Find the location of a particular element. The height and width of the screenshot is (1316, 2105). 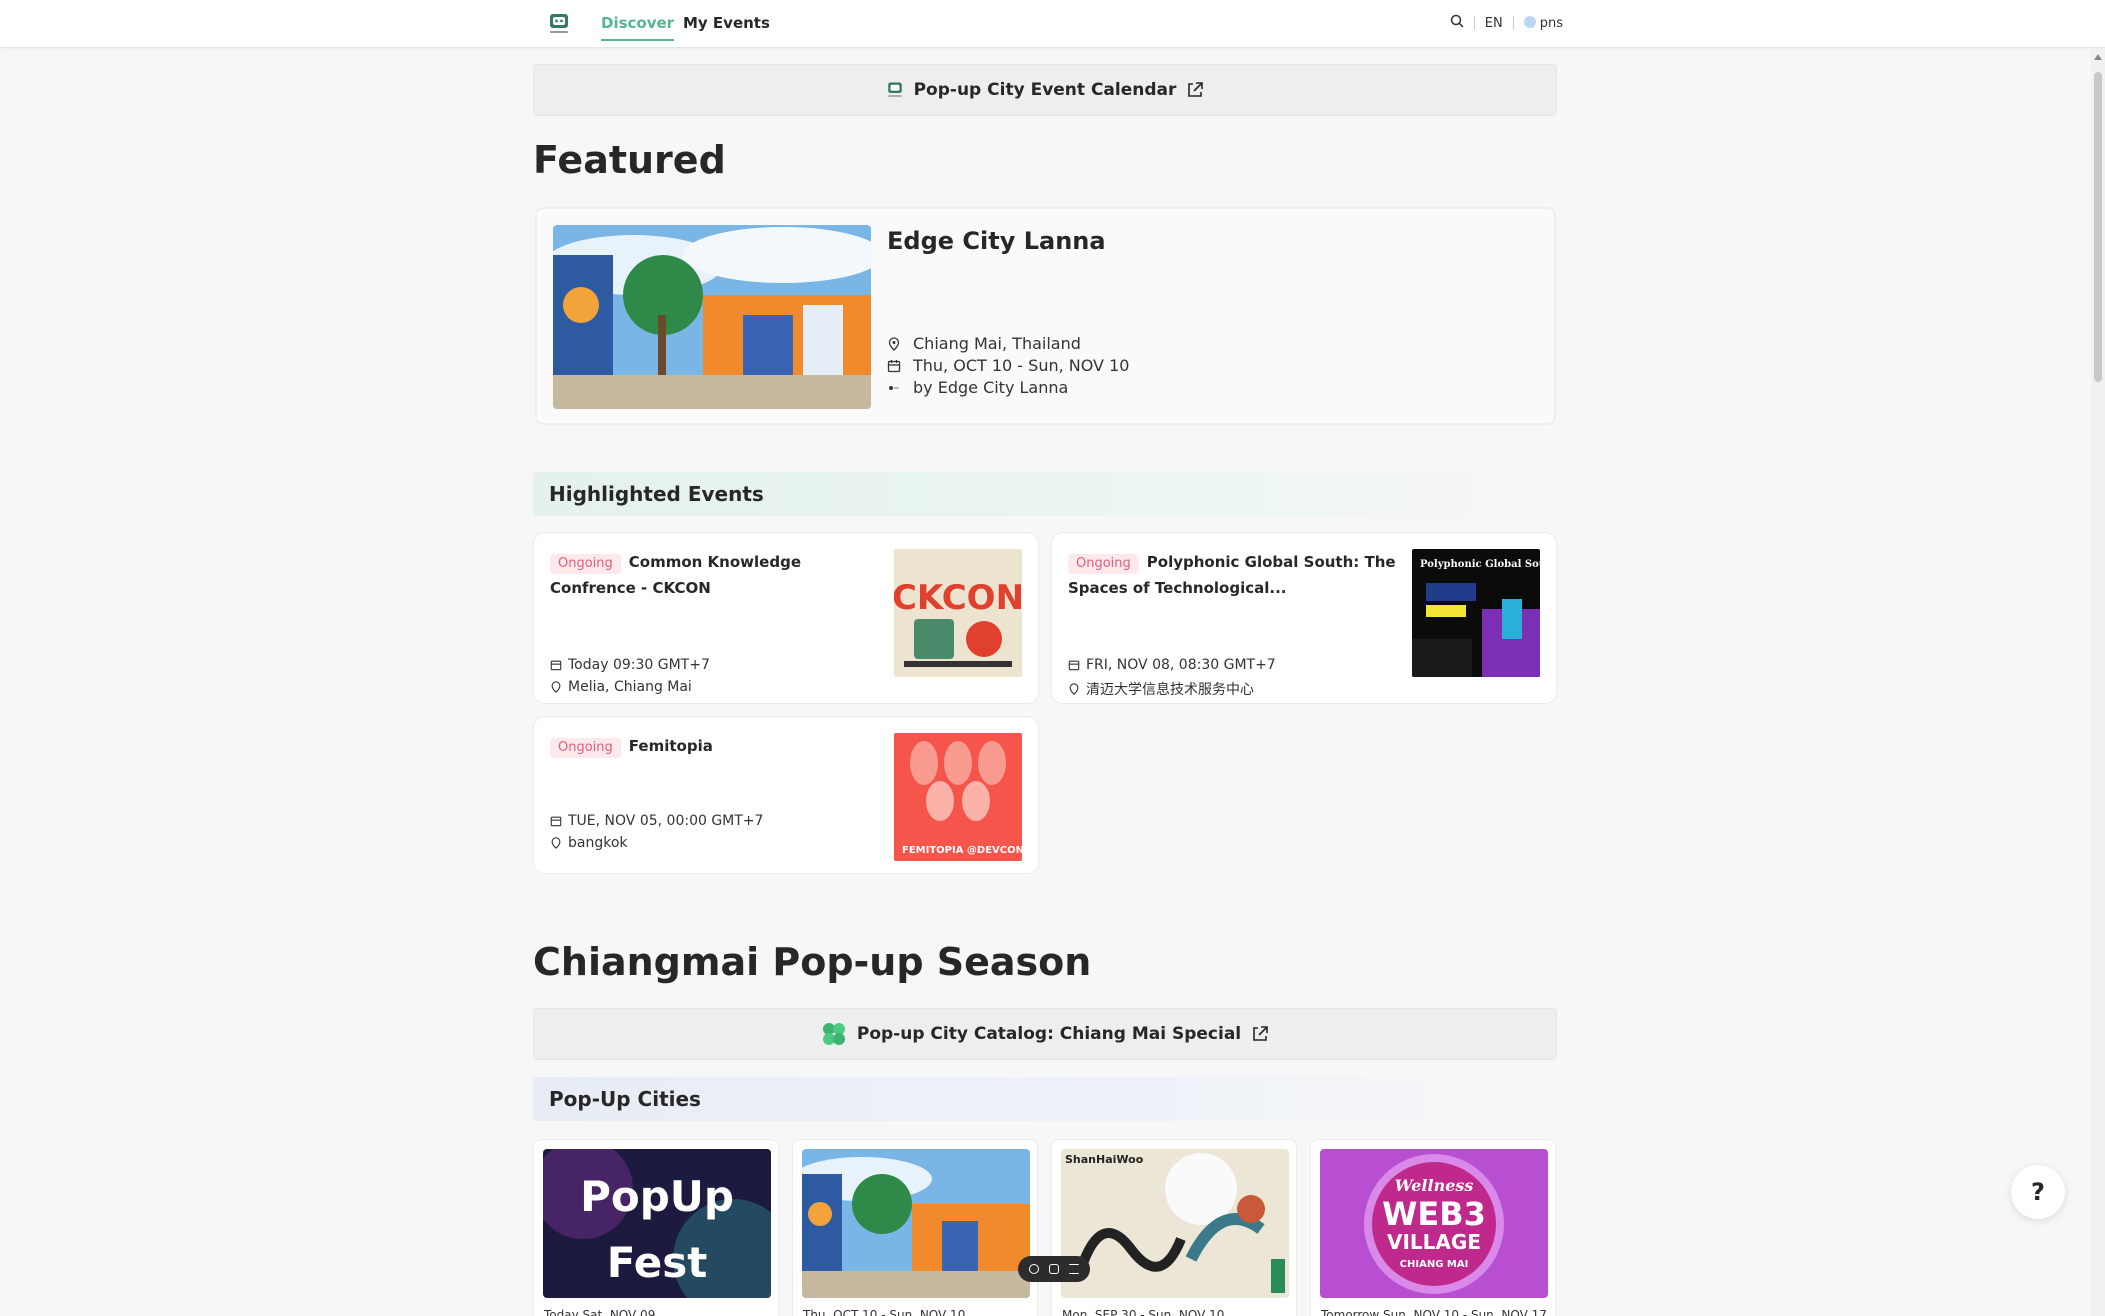

featured-host-text: by Edge City Lanna is located at coordinates (991, 387).